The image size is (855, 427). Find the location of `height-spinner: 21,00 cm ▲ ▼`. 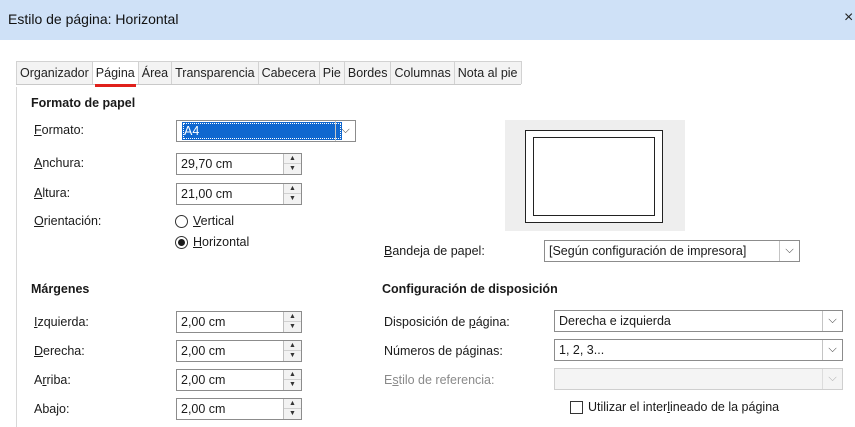

height-spinner: 21,00 cm ▲ ▼ is located at coordinates (239, 194).